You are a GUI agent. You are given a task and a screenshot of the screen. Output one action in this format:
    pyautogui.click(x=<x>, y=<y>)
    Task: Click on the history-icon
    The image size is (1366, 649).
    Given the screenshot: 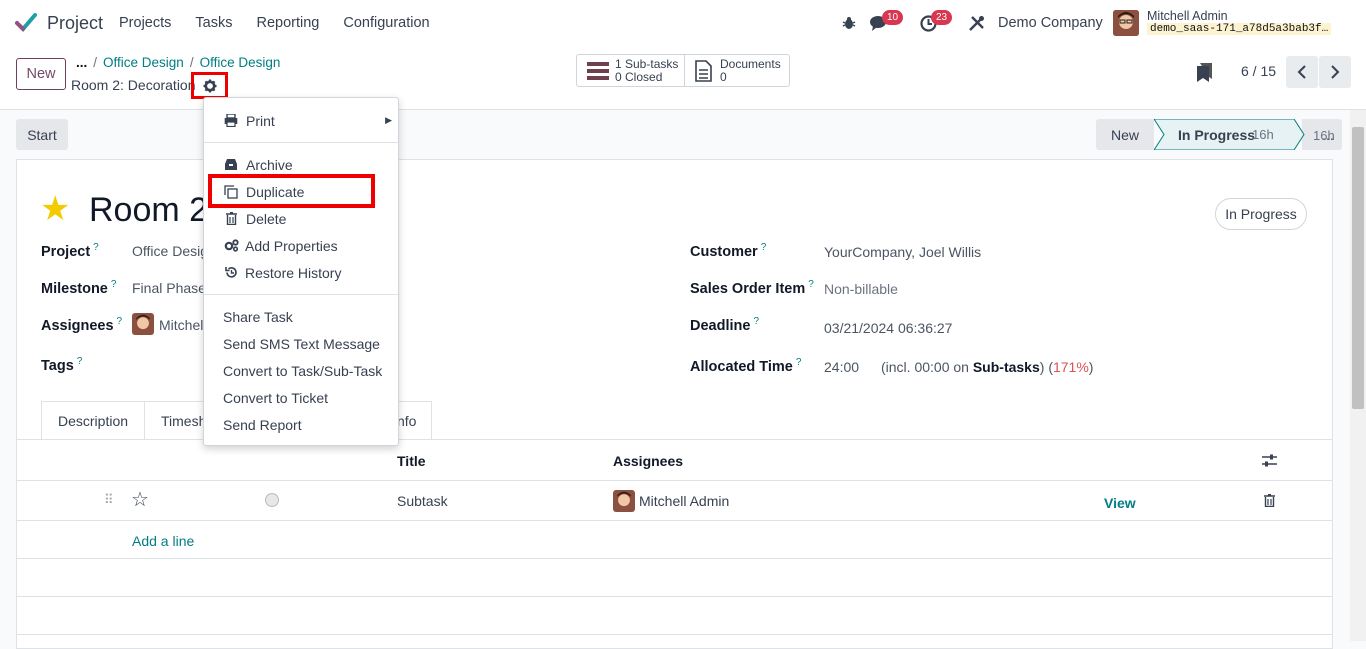 What is the action you would take?
    pyautogui.click(x=231, y=272)
    